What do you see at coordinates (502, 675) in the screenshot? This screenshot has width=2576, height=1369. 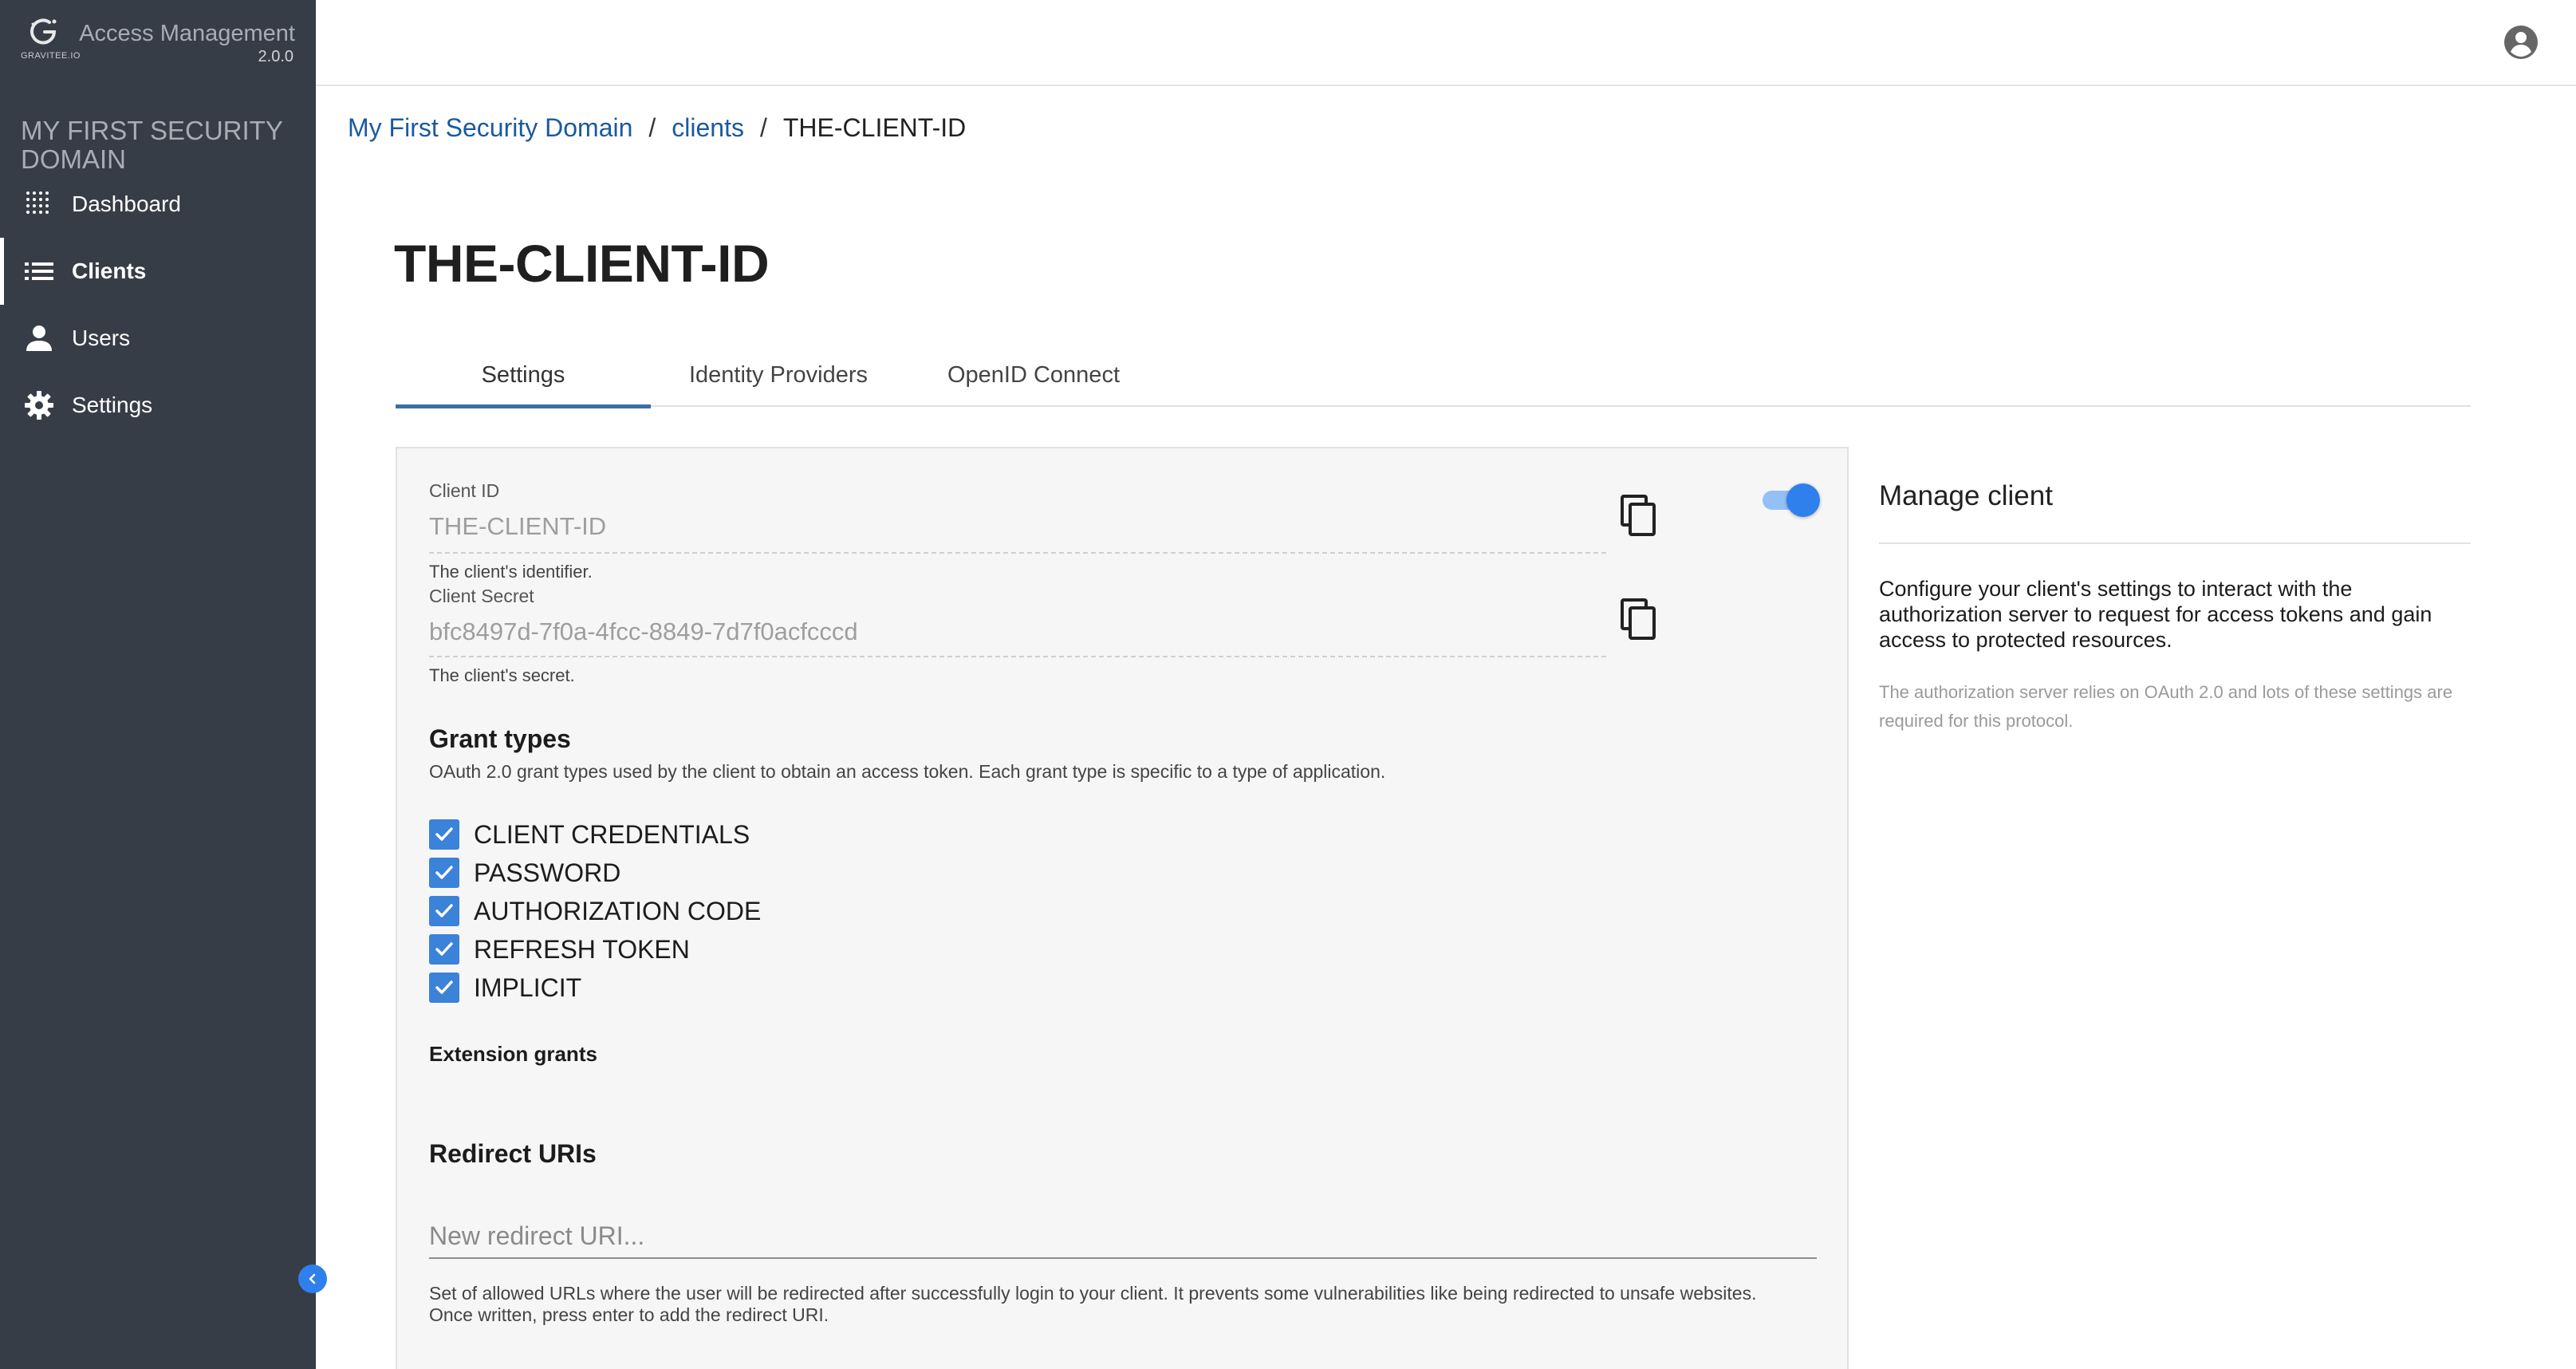 I see `client-secret-hint: The client's secret.` at bounding box center [502, 675].